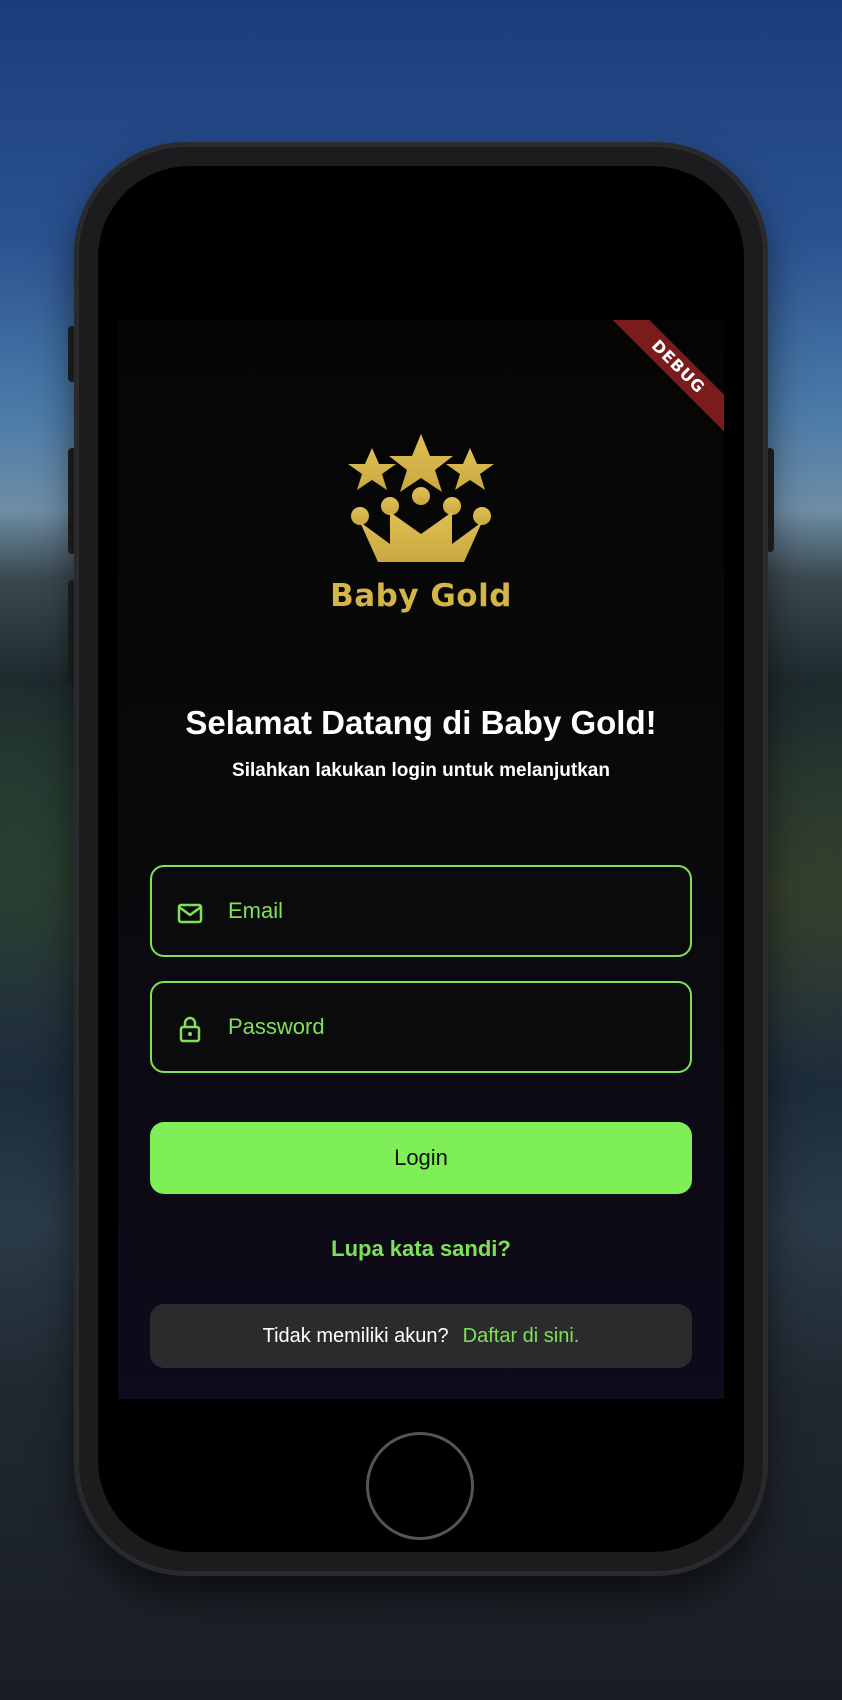 This screenshot has width=842, height=1700. What do you see at coordinates (72, 633) in the screenshot?
I see `volume-down-button` at bounding box center [72, 633].